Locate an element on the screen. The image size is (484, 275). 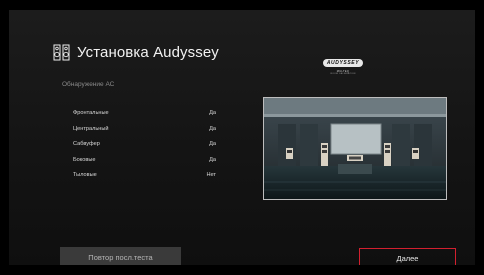
speaker-name: Фронтальные is located at coordinates (91, 113).